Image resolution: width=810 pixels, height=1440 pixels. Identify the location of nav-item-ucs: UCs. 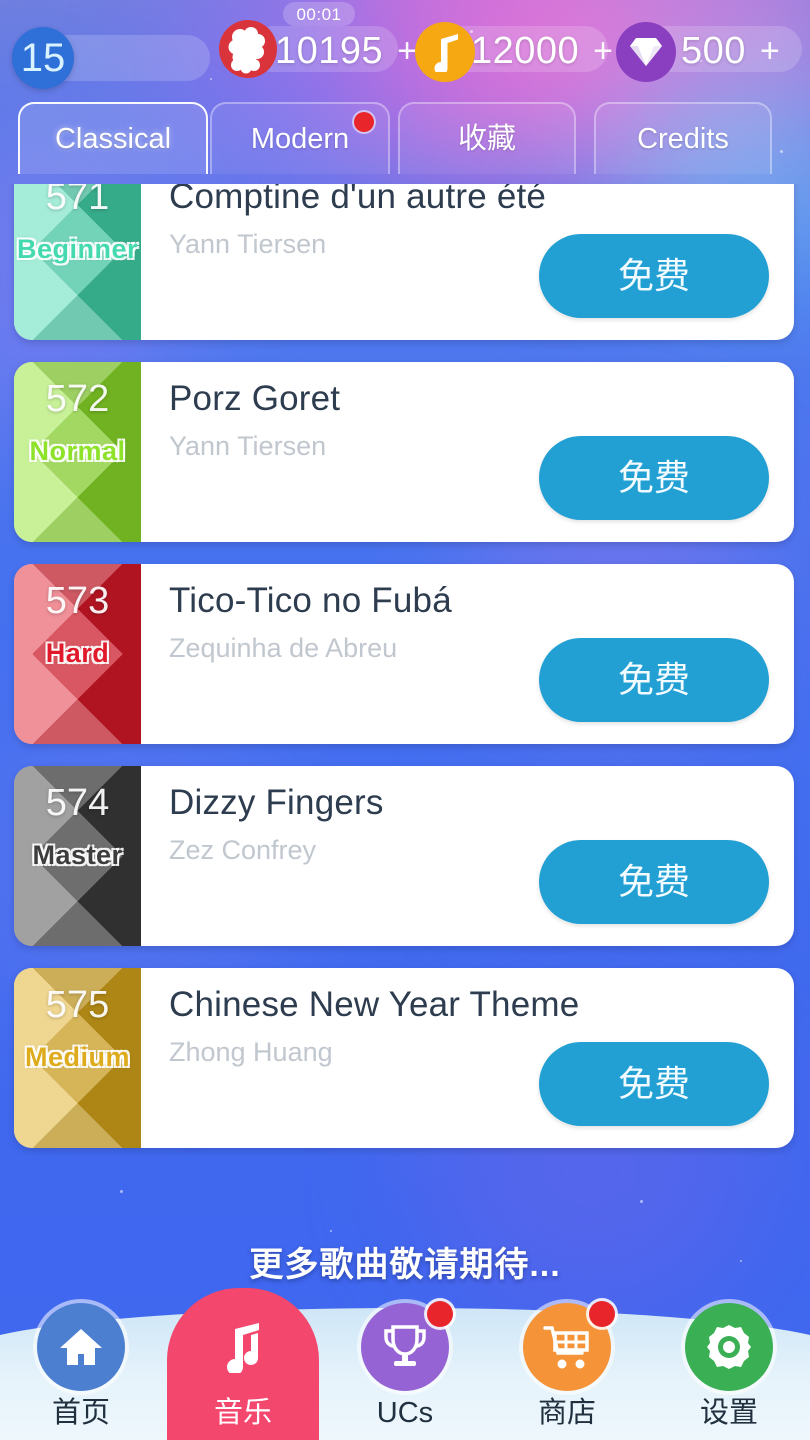
(405, 1360).